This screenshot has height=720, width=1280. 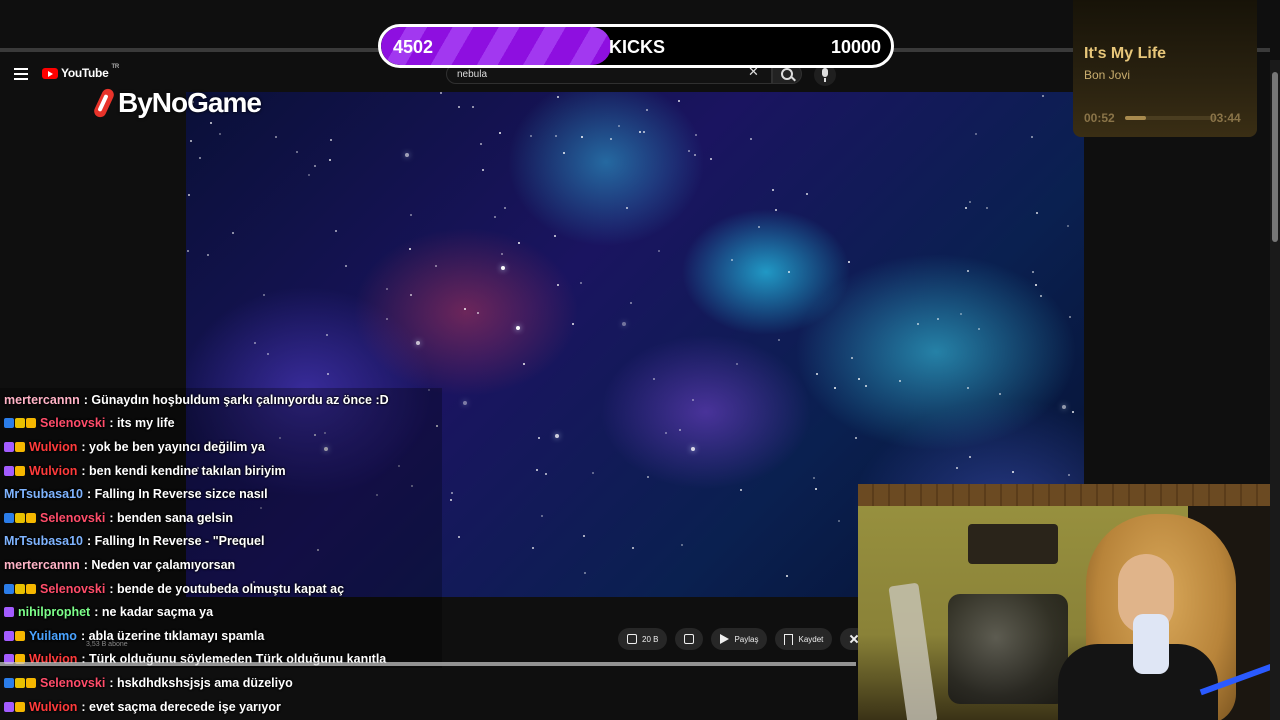 What do you see at coordinates (1151, 644) in the screenshot?
I see `cam-microphone` at bounding box center [1151, 644].